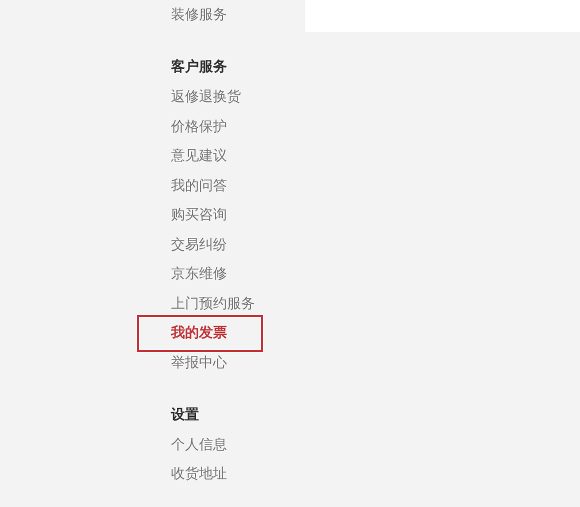 This screenshot has height=507, width=580. I want to click on menu-link: 个人信息, so click(199, 445).